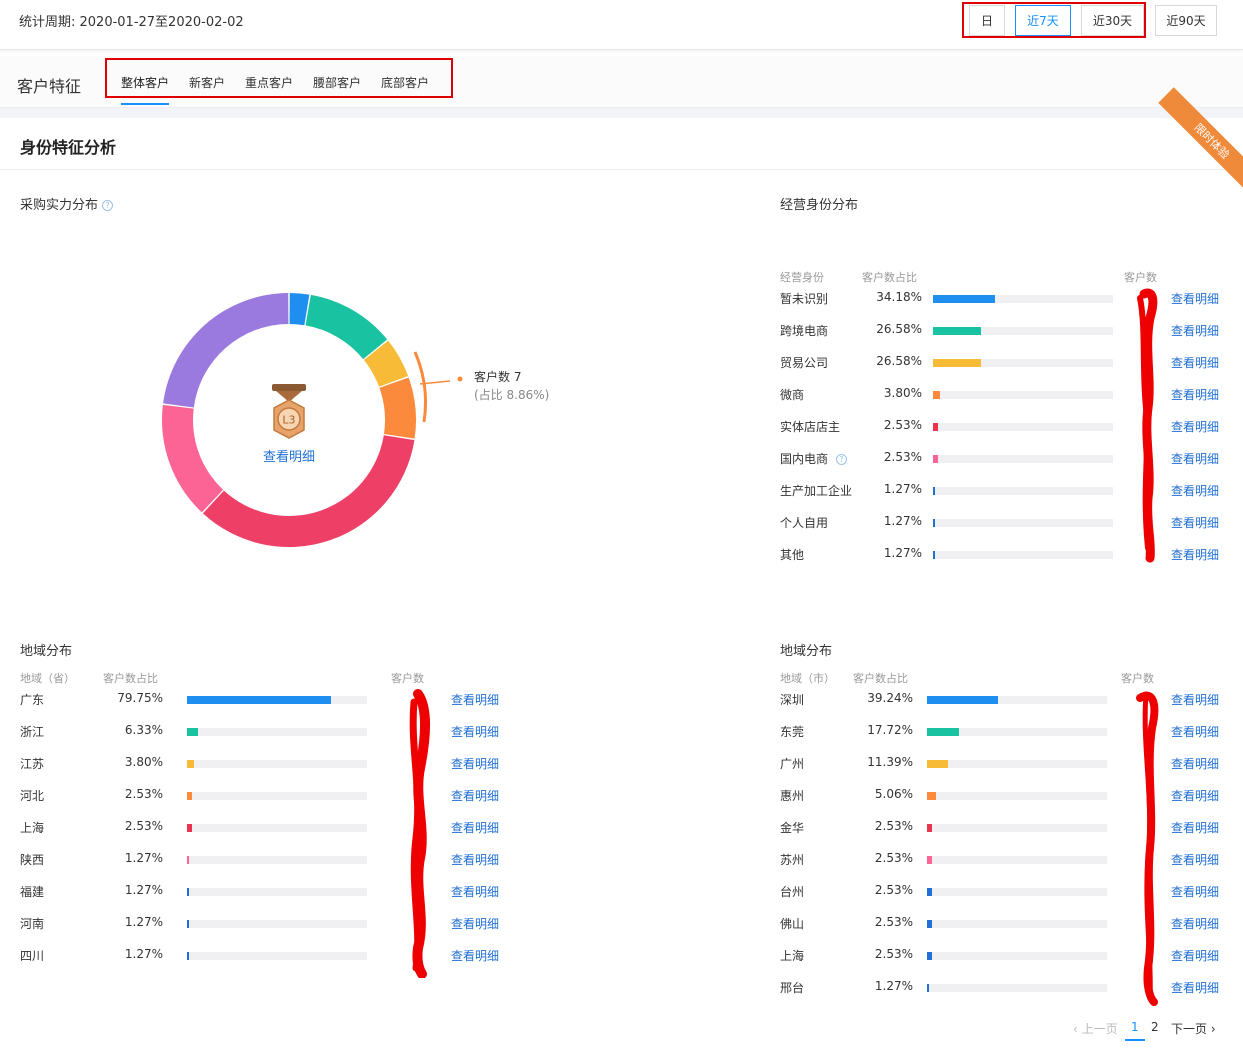  What do you see at coordinates (32, 828) in the screenshot?
I see `province-name: 上海` at bounding box center [32, 828].